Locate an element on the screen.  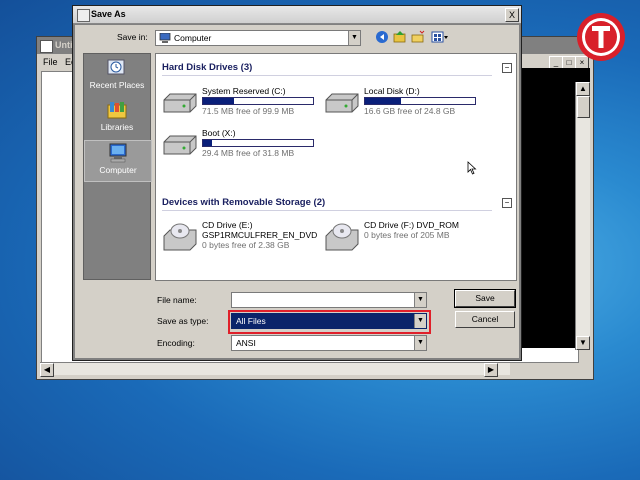
places-bar: Recent Places Libraries Computer is located at coordinates (117, 166).